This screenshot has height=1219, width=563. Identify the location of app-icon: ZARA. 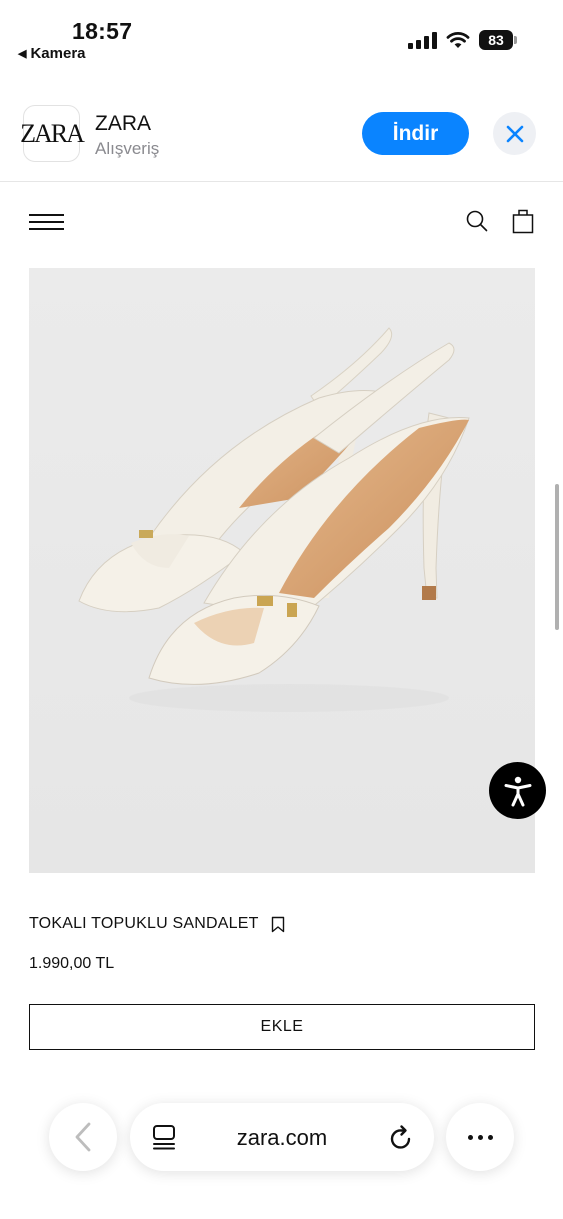
(52, 133).